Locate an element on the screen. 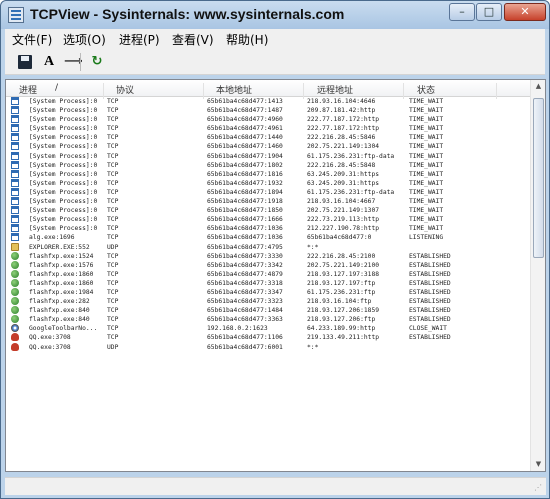 The height and width of the screenshot is (499, 550). remote-address-cell: 218.93.127.197:ftp is located at coordinates (341, 283).